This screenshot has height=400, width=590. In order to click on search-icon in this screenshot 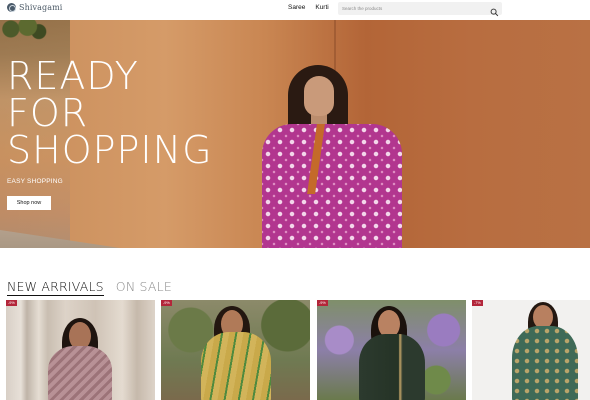, I will do `click(494, 12)`.